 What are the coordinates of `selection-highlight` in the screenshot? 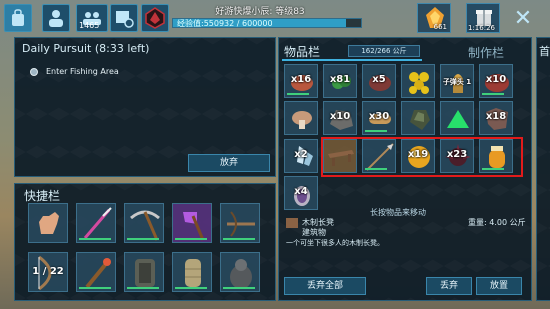 It's located at (422, 157).